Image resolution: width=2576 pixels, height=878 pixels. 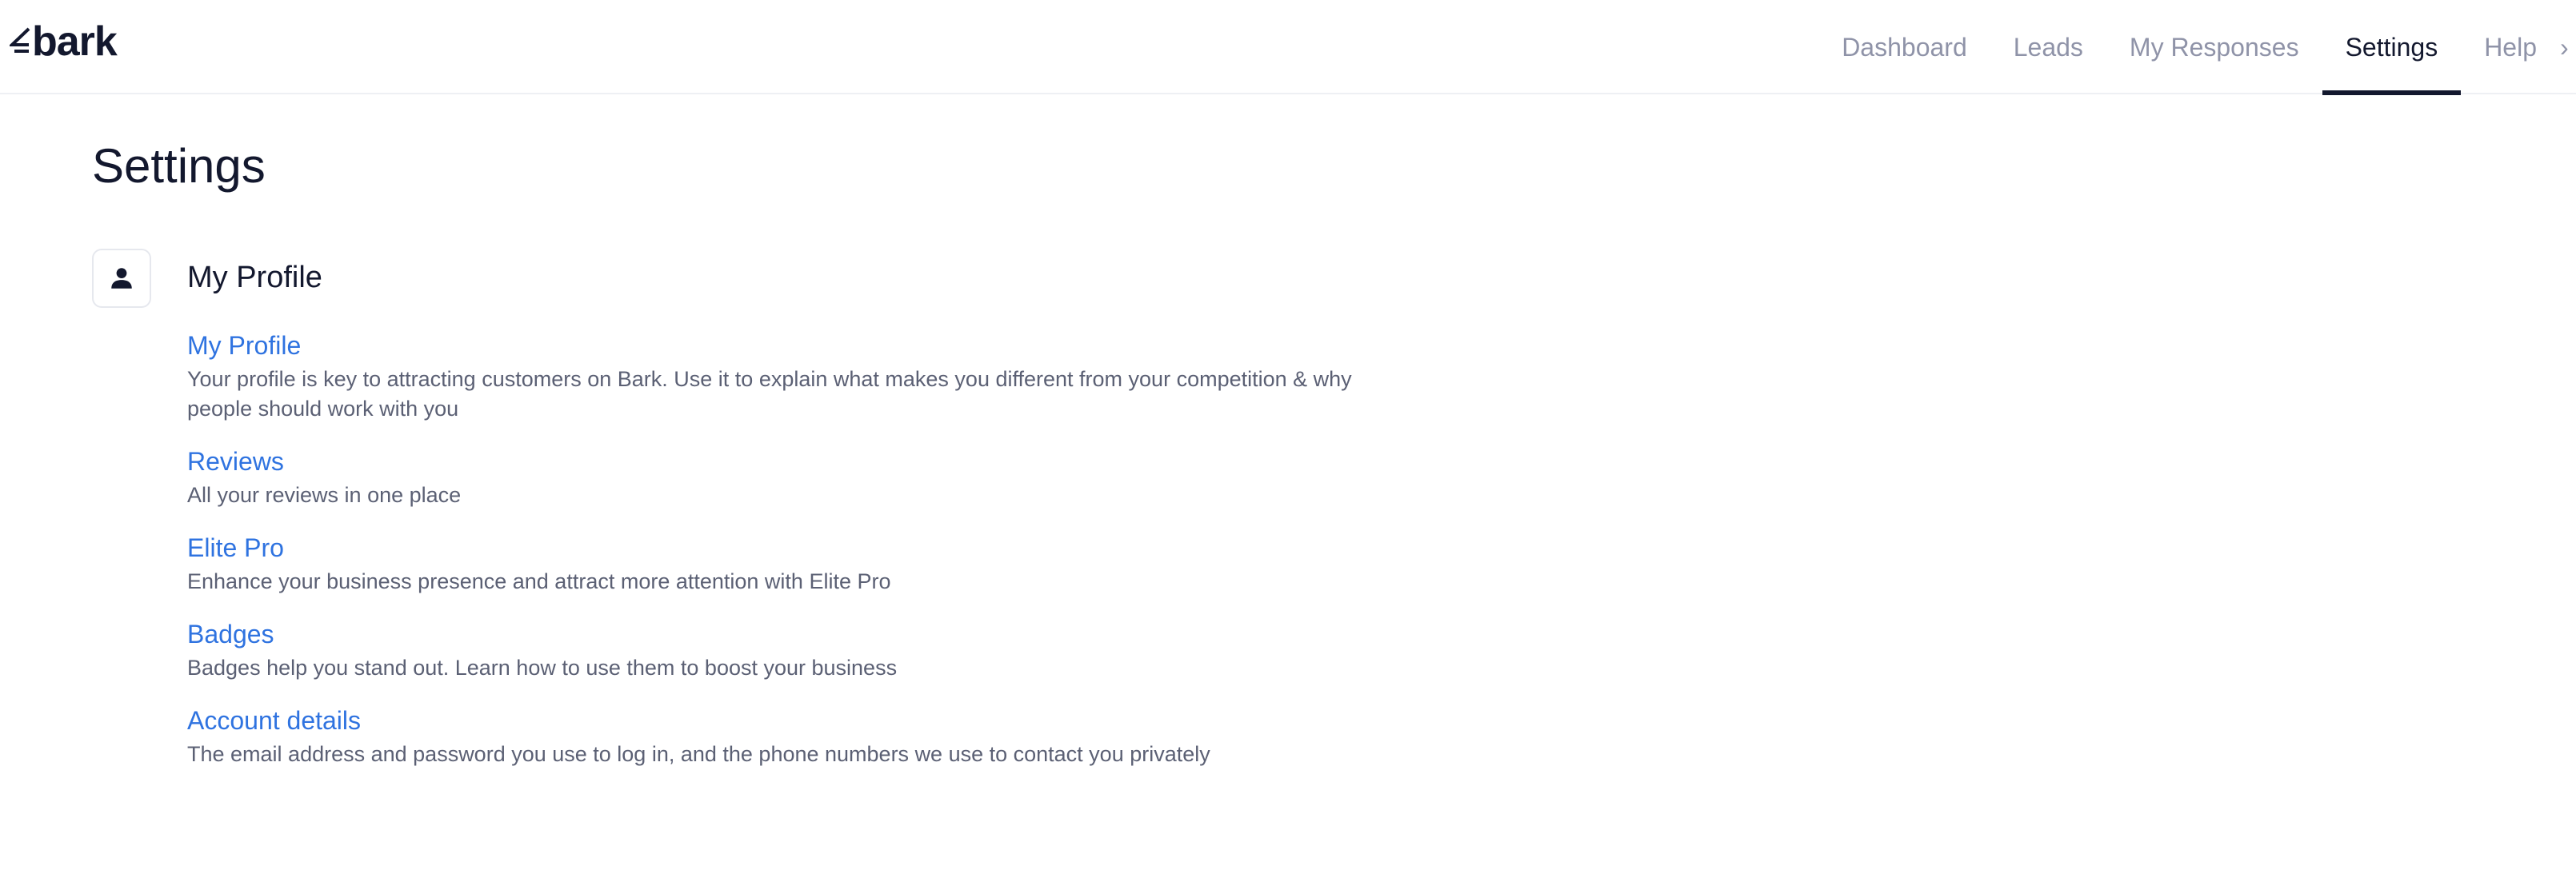 What do you see at coordinates (324, 495) in the screenshot?
I see `link-description: All your reviews in one place` at bounding box center [324, 495].